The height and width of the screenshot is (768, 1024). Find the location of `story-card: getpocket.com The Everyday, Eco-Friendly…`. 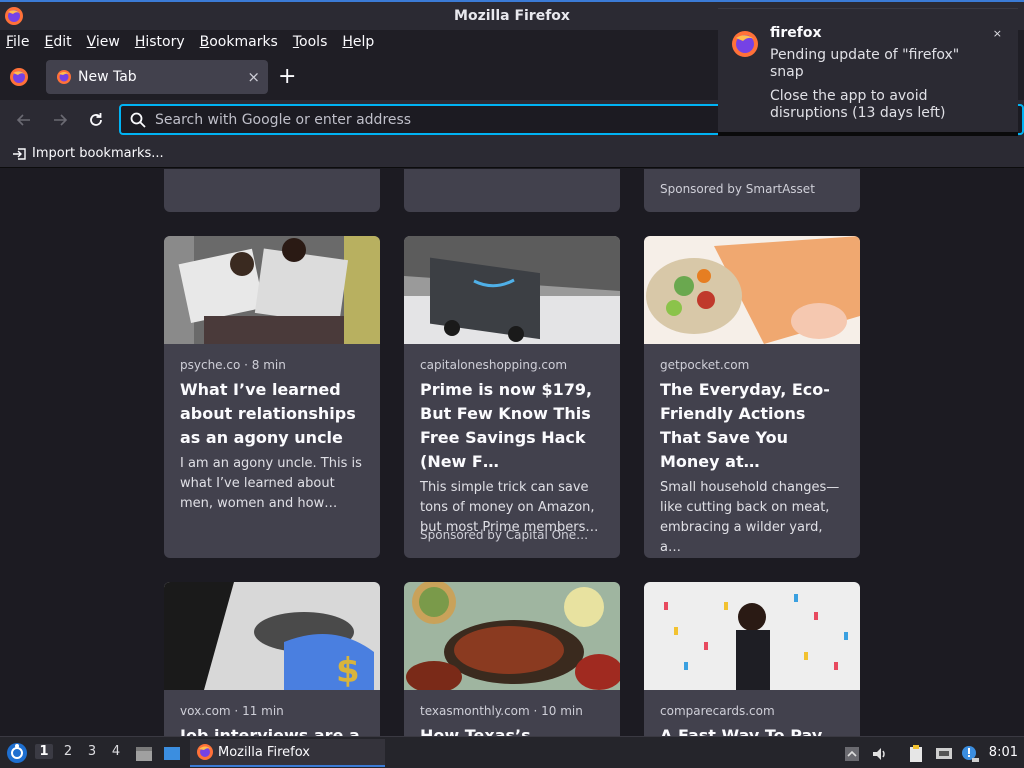

story-card: getpocket.com The Everyday, Eco-Friendly… is located at coordinates (752, 397).